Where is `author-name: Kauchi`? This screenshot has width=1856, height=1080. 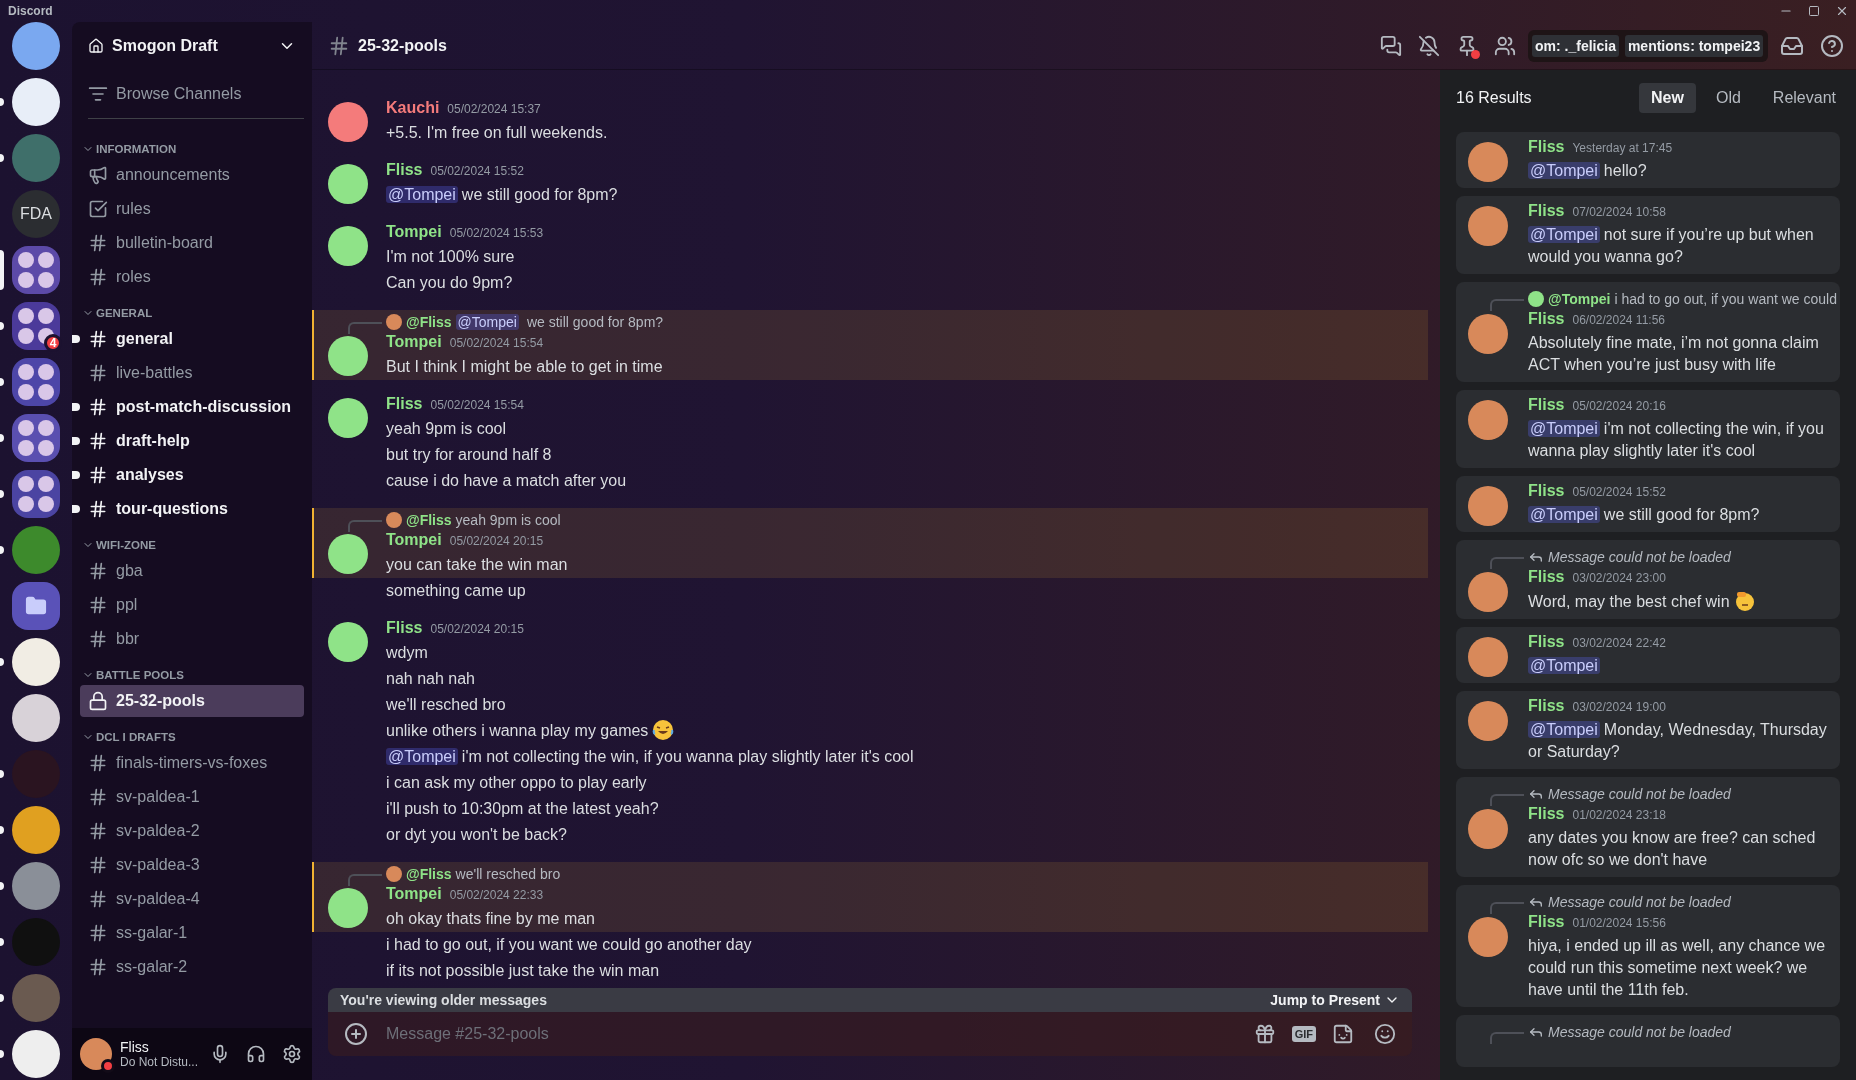
author-name: Kauchi is located at coordinates (413, 108).